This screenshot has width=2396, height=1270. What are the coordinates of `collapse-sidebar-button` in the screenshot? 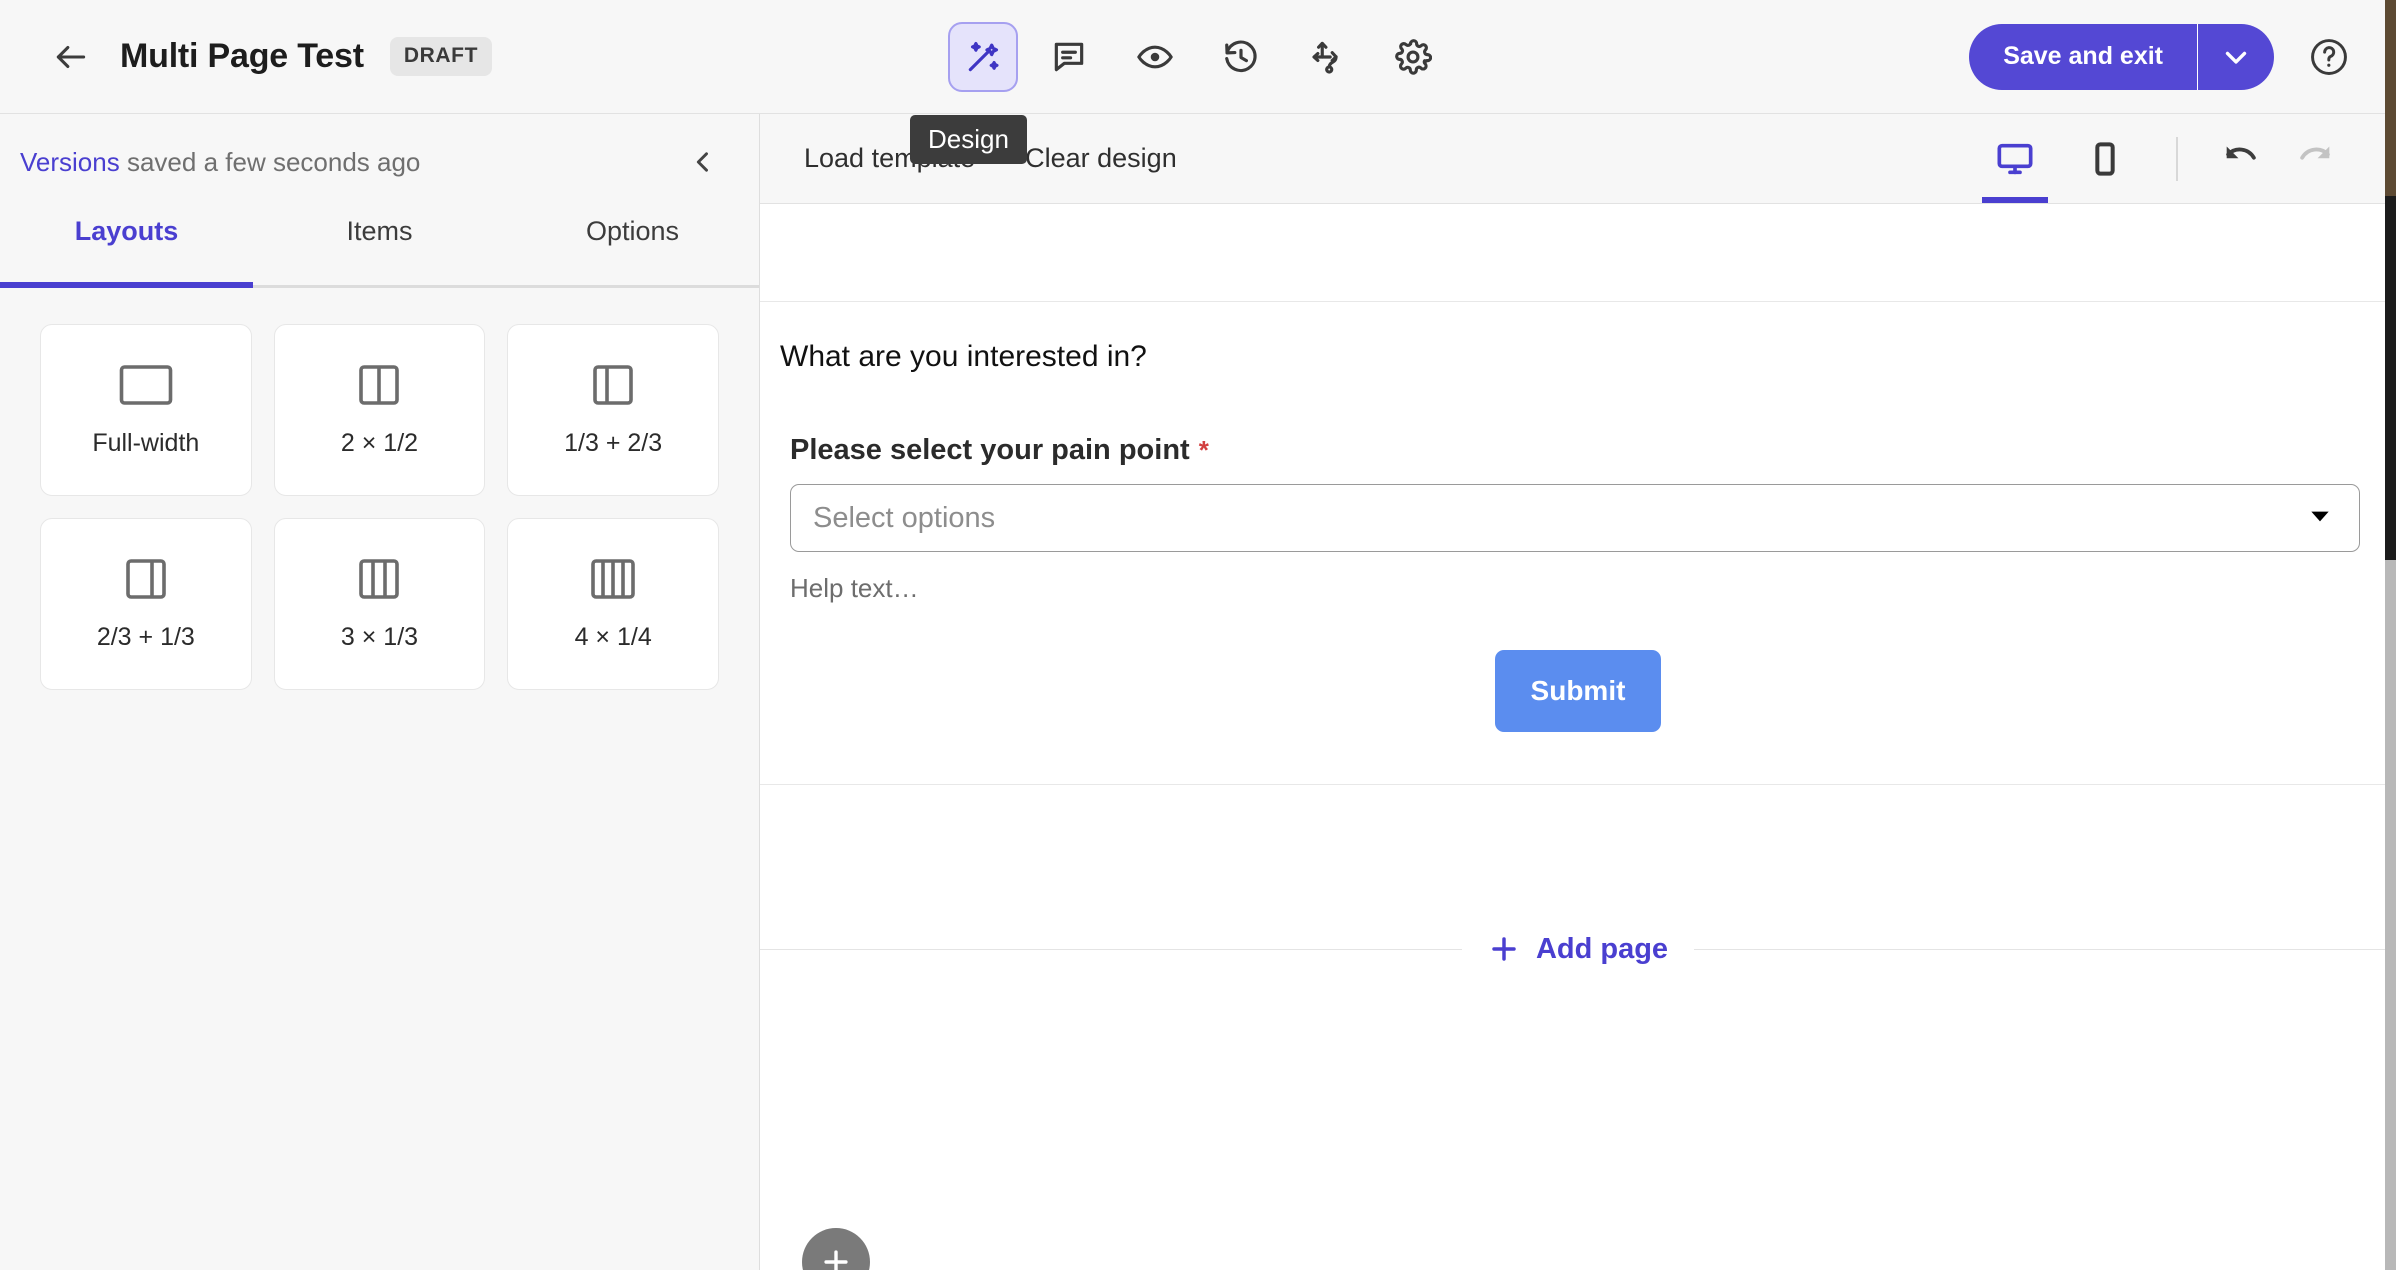 It's located at (703, 162).